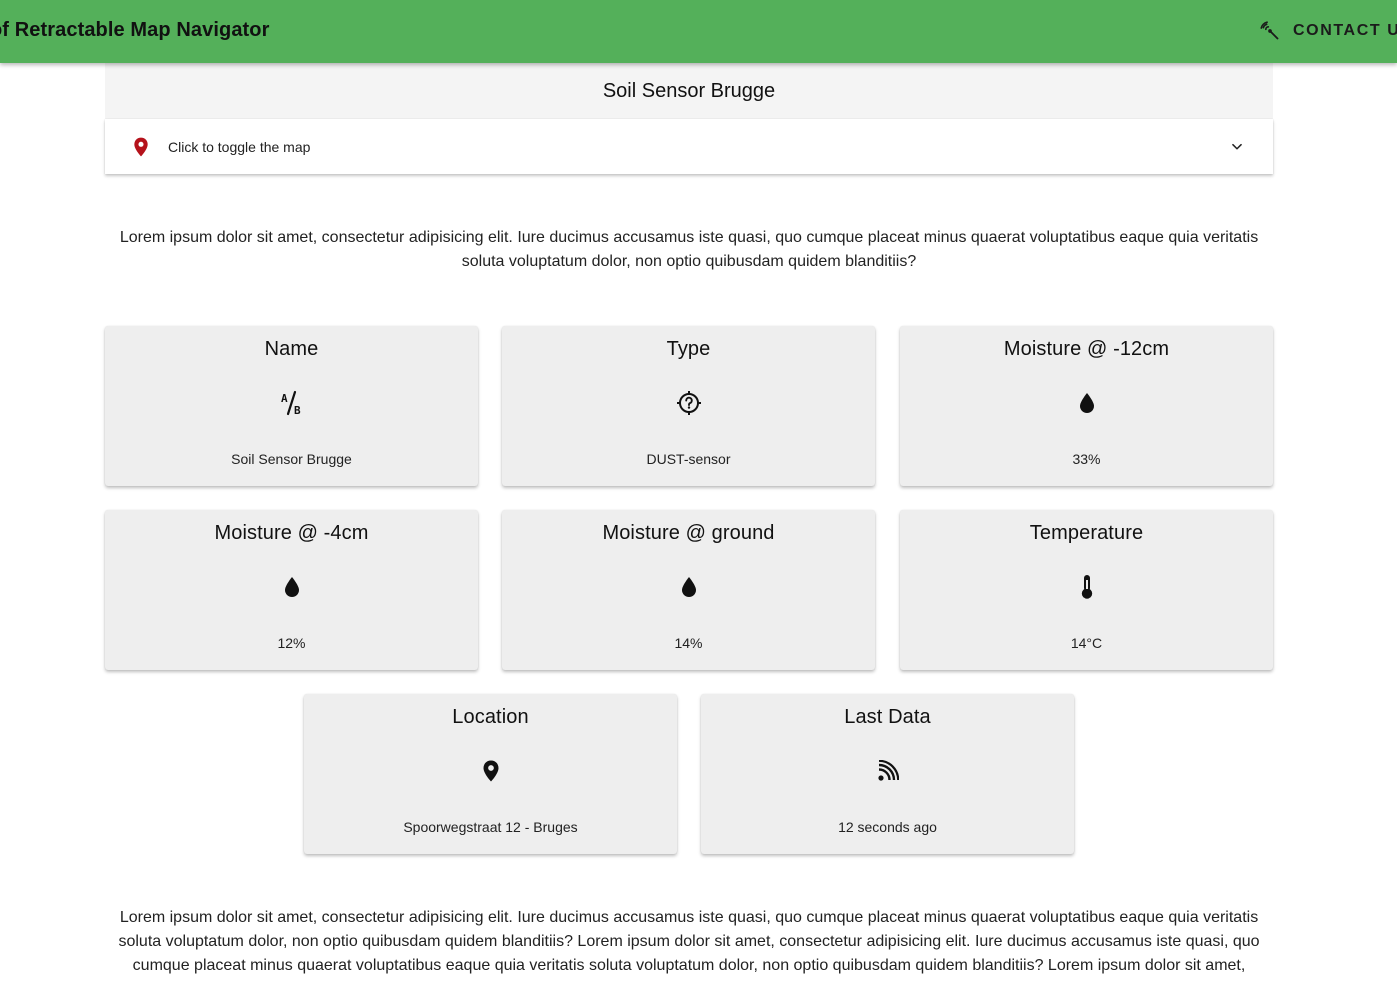 This screenshot has height=981, width=1397. What do you see at coordinates (689, 403) in the screenshot?
I see `help-crosshair-icon` at bounding box center [689, 403].